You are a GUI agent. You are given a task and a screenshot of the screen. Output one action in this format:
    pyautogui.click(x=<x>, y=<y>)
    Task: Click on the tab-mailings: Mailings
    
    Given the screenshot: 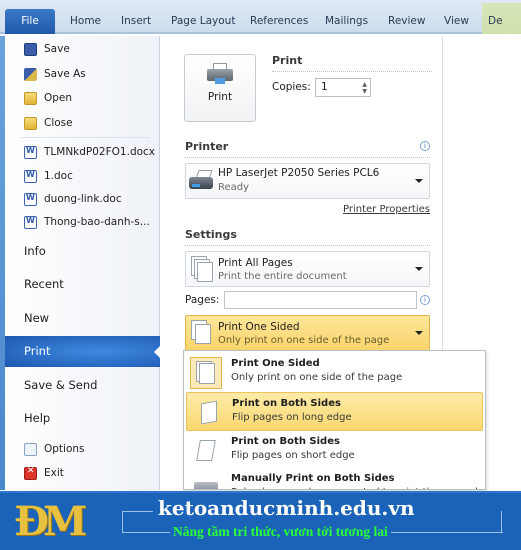 What is the action you would take?
    pyautogui.click(x=346, y=21)
    